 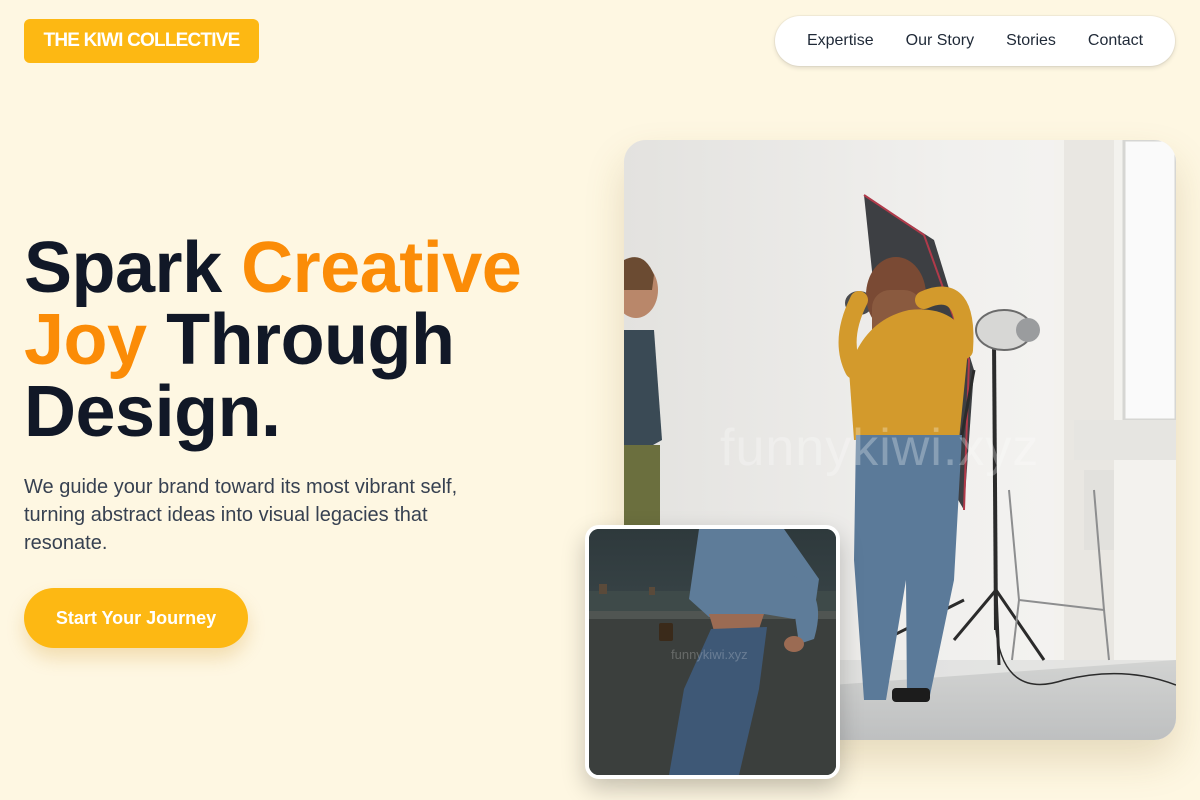 What do you see at coordinates (152, 412) in the screenshot?
I see `hero-title-word-design: Design.` at bounding box center [152, 412].